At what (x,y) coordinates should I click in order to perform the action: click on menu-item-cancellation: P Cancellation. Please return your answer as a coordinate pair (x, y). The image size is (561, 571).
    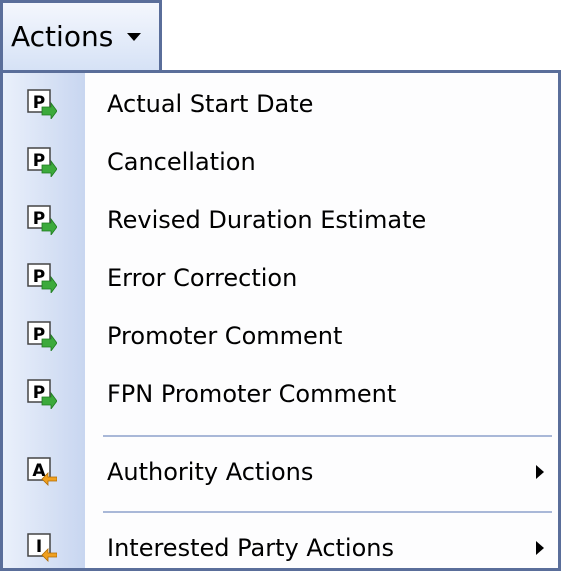
    Looking at the image, I should click on (280, 162).